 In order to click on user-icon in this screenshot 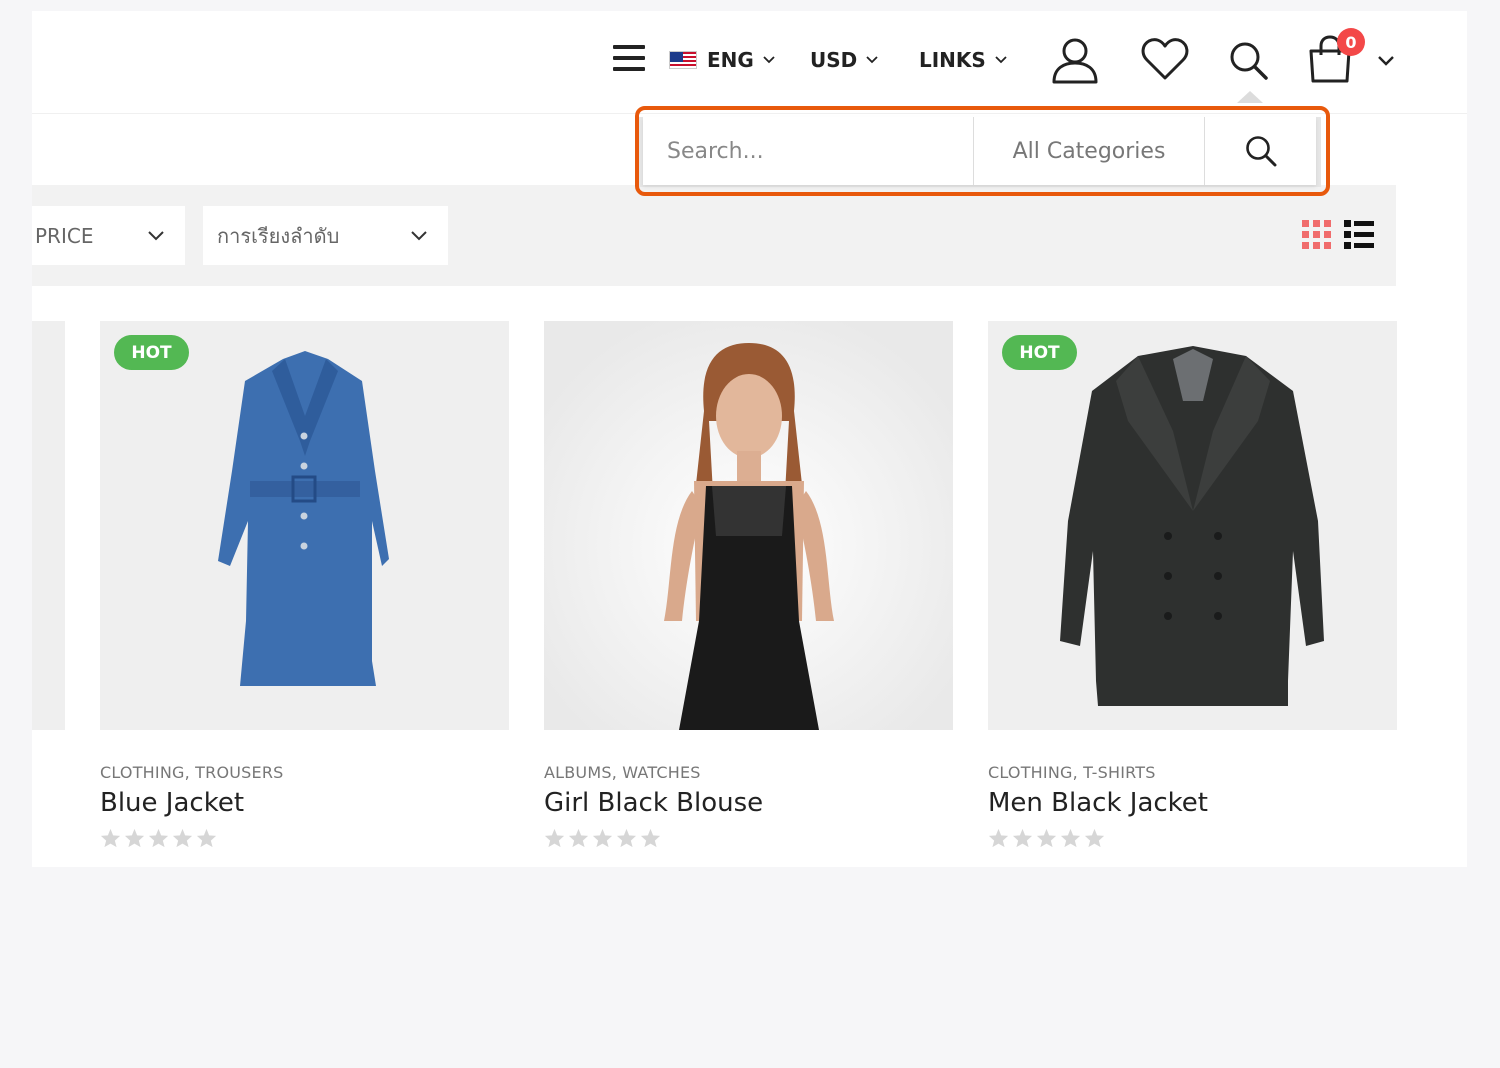, I will do `click(1075, 60)`.